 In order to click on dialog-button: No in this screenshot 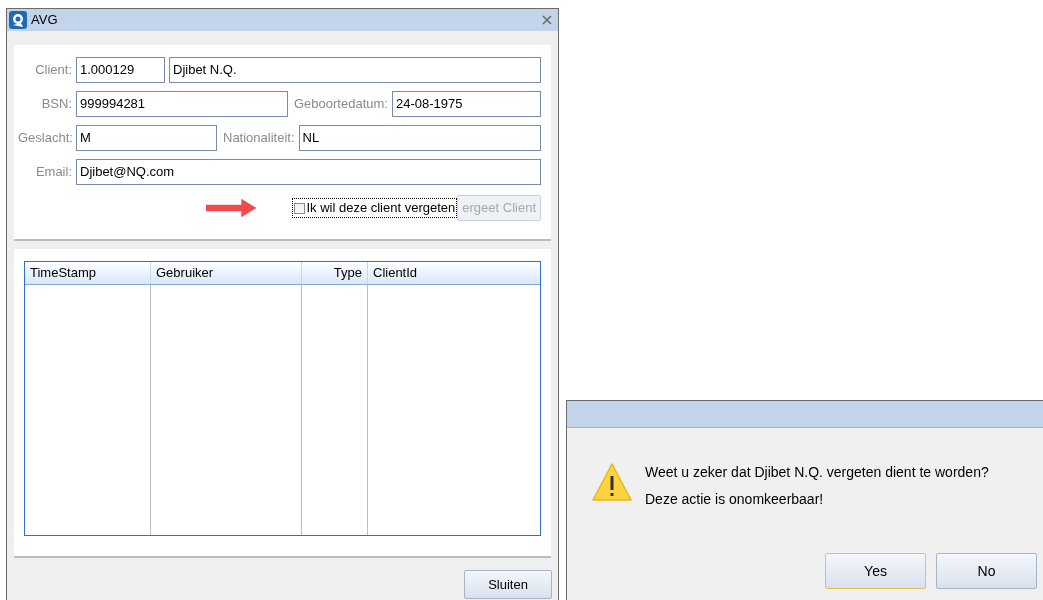, I will do `click(986, 571)`.